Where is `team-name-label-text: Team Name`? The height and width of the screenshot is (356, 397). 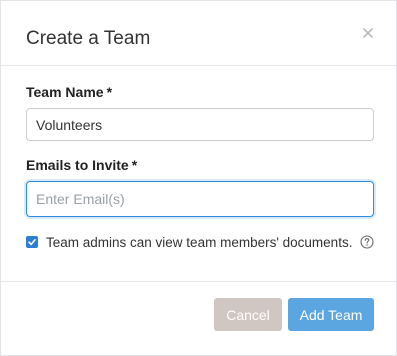 team-name-label-text: Team Name is located at coordinates (65, 92).